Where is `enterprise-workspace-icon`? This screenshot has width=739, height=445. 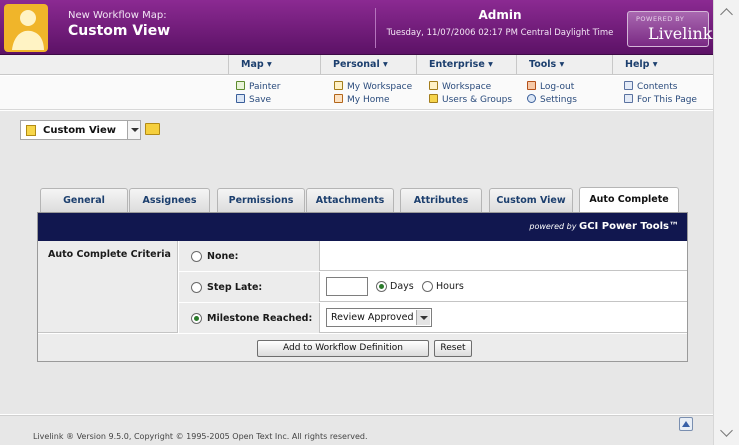
enterprise-workspace-icon is located at coordinates (433, 85).